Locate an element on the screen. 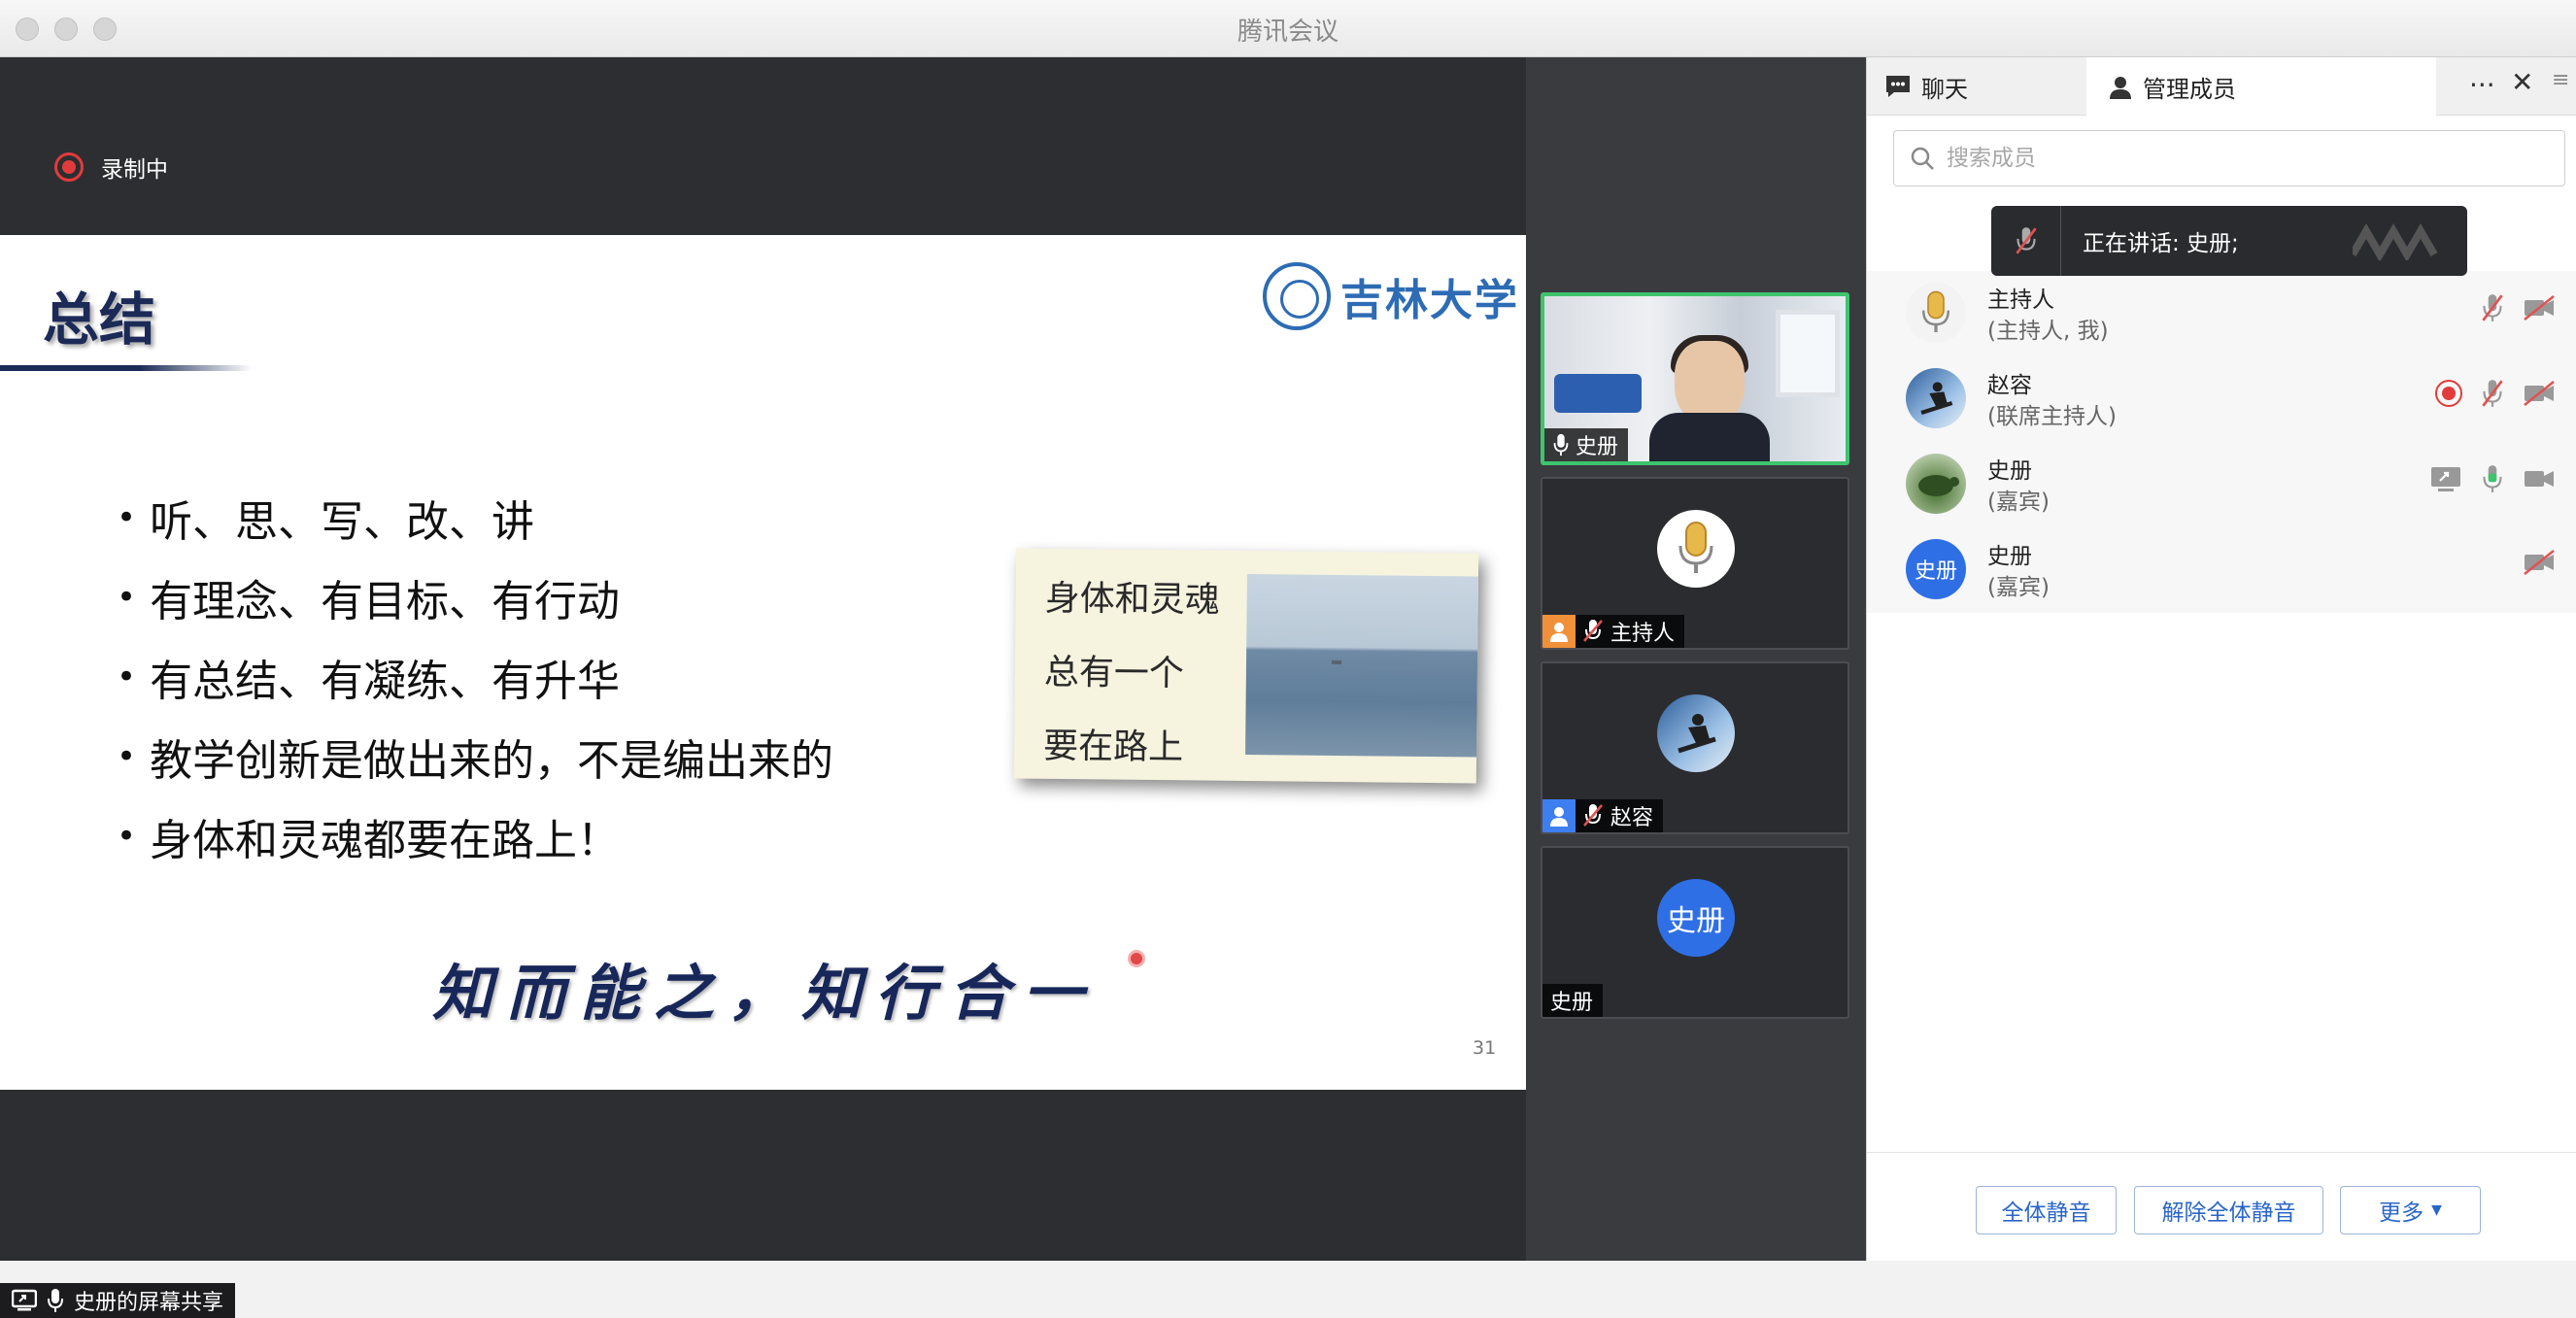  recording-label: 录制中 is located at coordinates (134, 170).